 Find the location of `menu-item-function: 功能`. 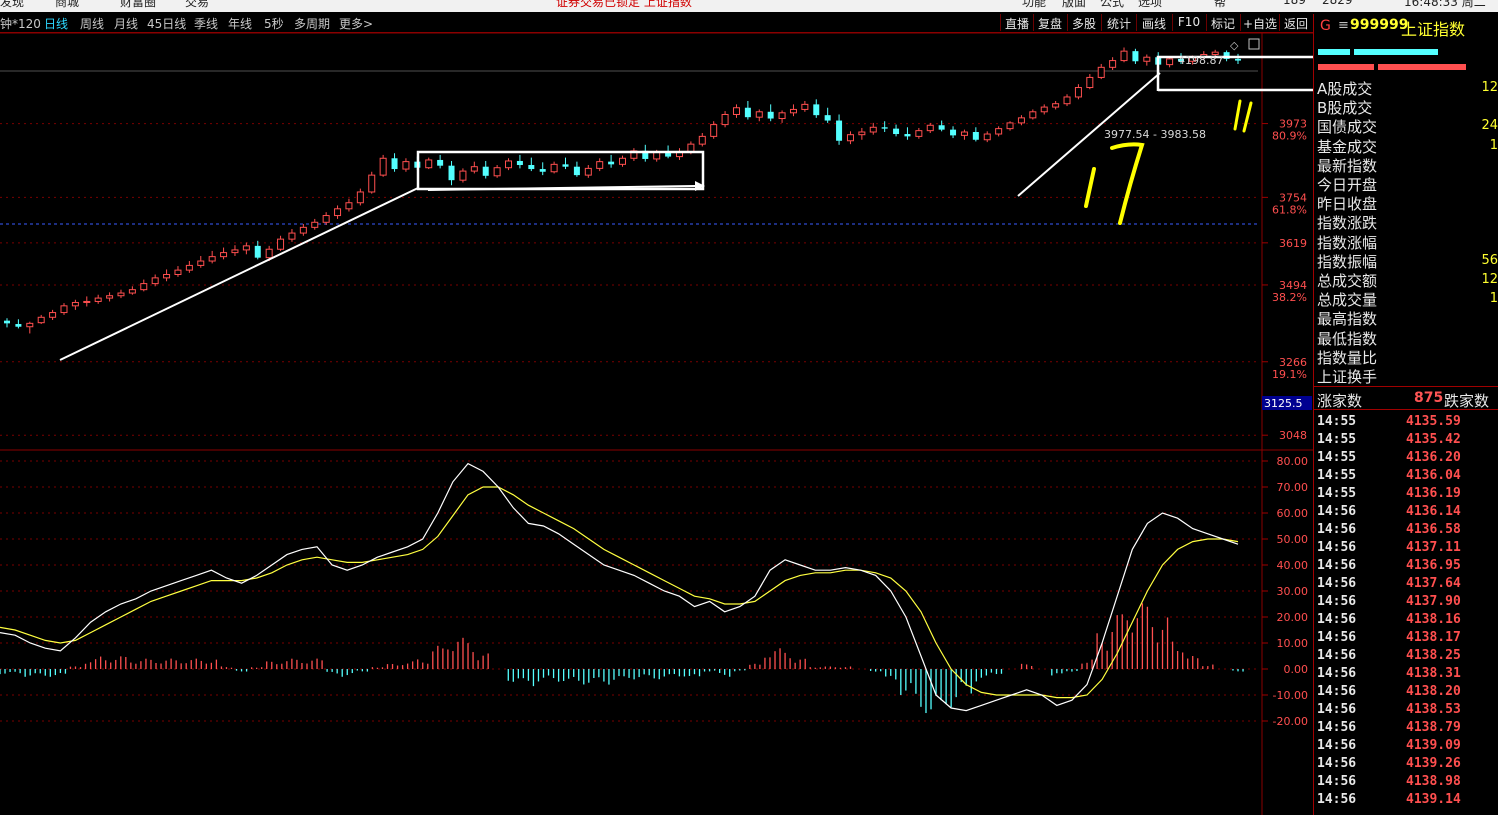

menu-item-function: 功能 is located at coordinates (1034, 5).